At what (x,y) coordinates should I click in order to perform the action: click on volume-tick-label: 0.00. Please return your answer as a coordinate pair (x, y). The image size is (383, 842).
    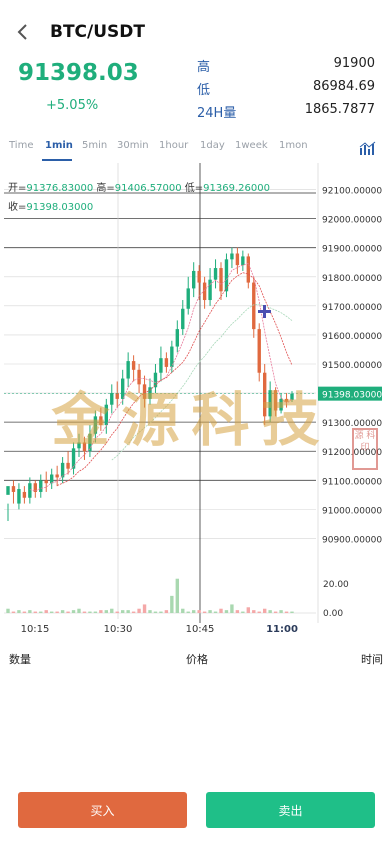
    Looking at the image, I should click on (333, 614).